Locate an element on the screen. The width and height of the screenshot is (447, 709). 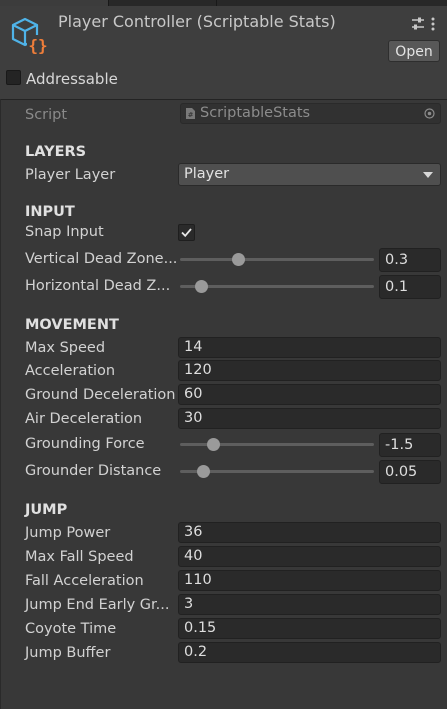
player-layer-dropdown: Player is located at coordinates (309, 174).